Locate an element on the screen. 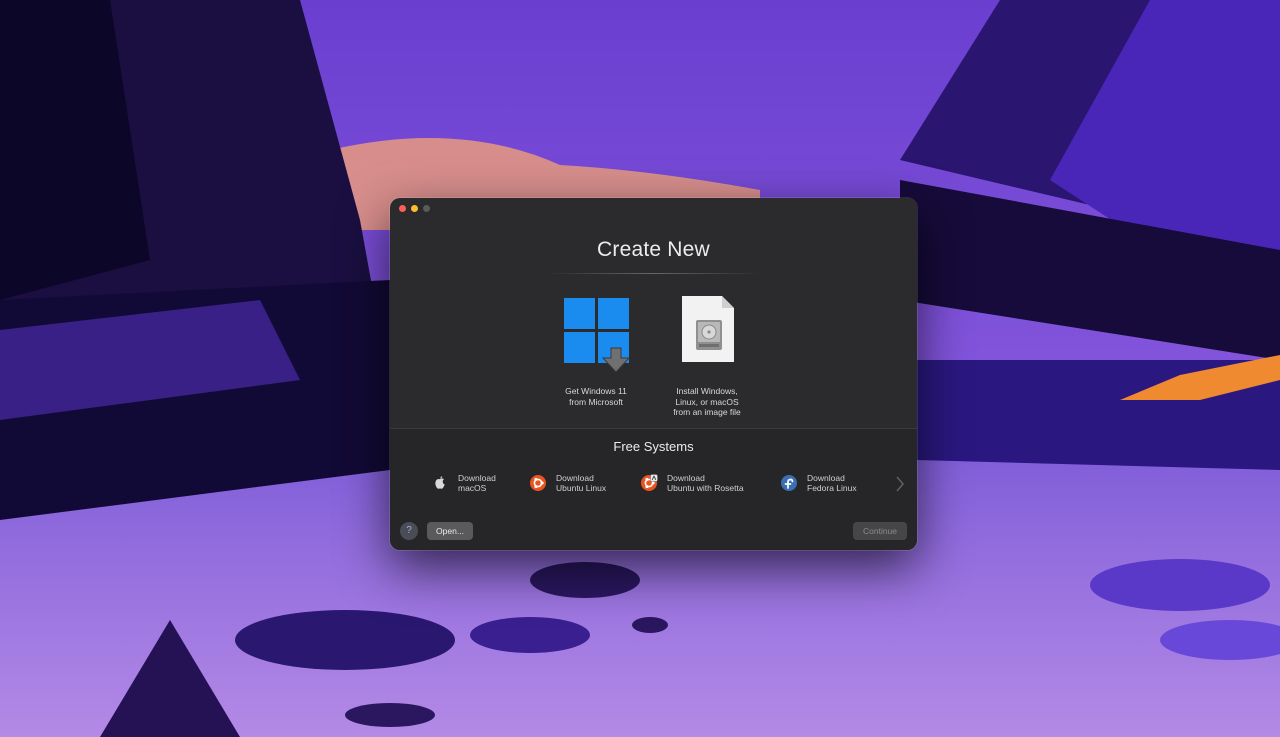 Image resolution: width=1280 pixels, height=737 pixels. download-ubuntu-line2: Ubuntu Linux is located at coordinates (581, 488).